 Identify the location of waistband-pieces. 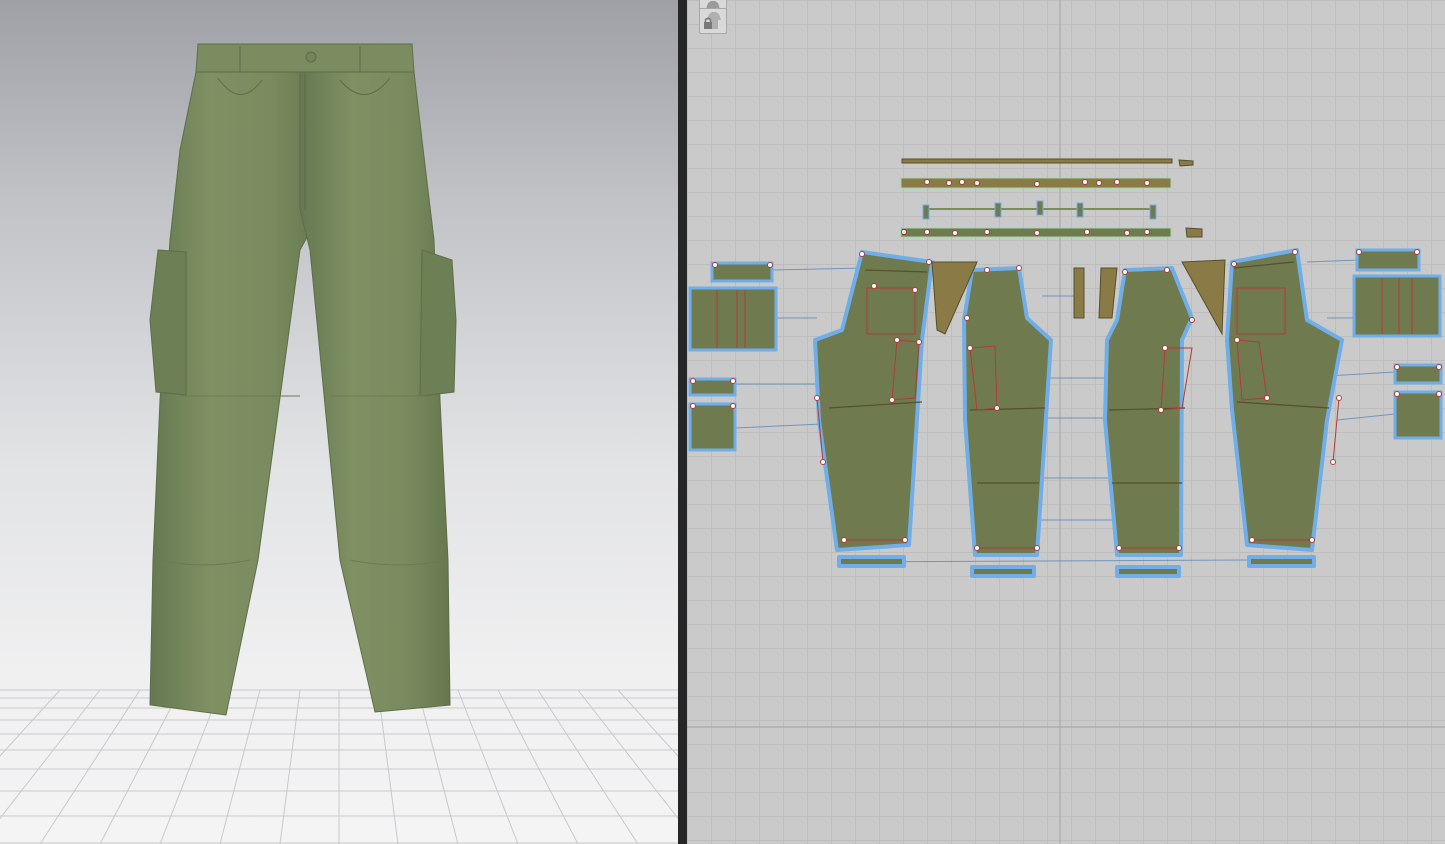
(1051, 198).